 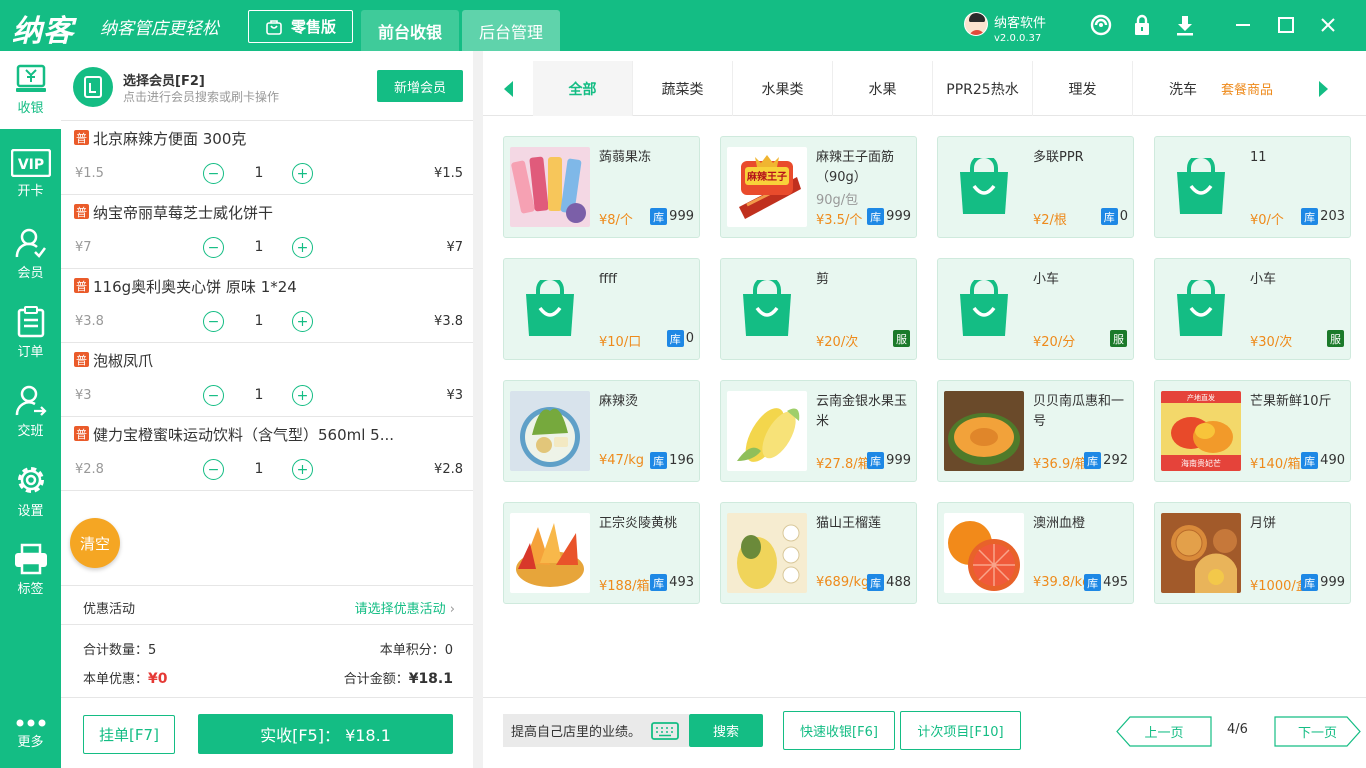 I want to click on product-card: ffff ¥10/口 库 0, so click(x=601, y=309).